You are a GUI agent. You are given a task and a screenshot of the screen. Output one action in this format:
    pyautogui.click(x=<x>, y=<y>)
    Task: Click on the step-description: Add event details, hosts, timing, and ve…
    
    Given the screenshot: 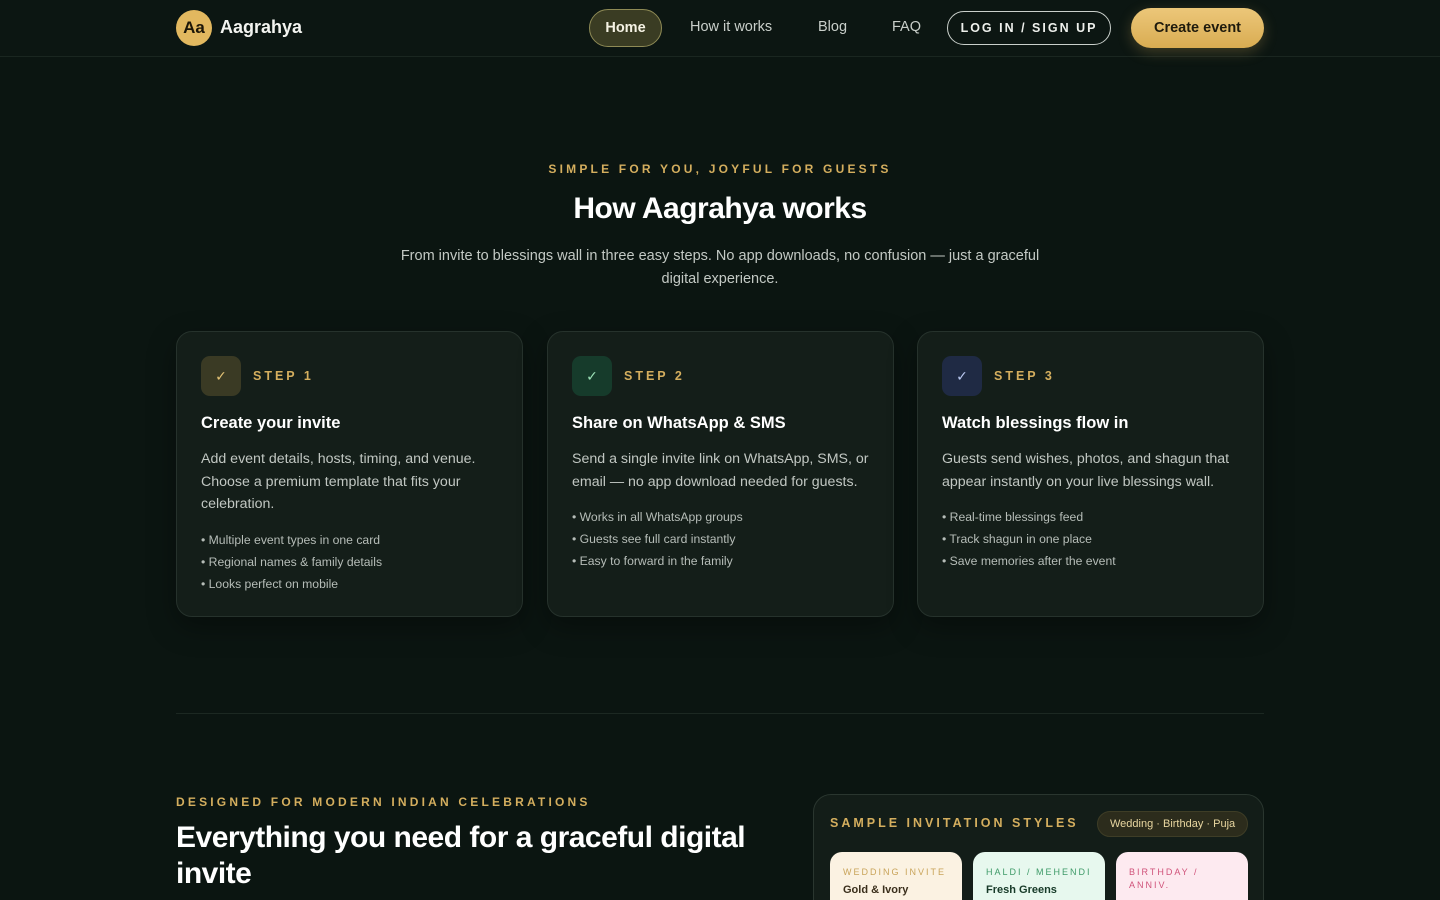 What is the action you would take?
    pyautogui.click(x=338, y=481)
    